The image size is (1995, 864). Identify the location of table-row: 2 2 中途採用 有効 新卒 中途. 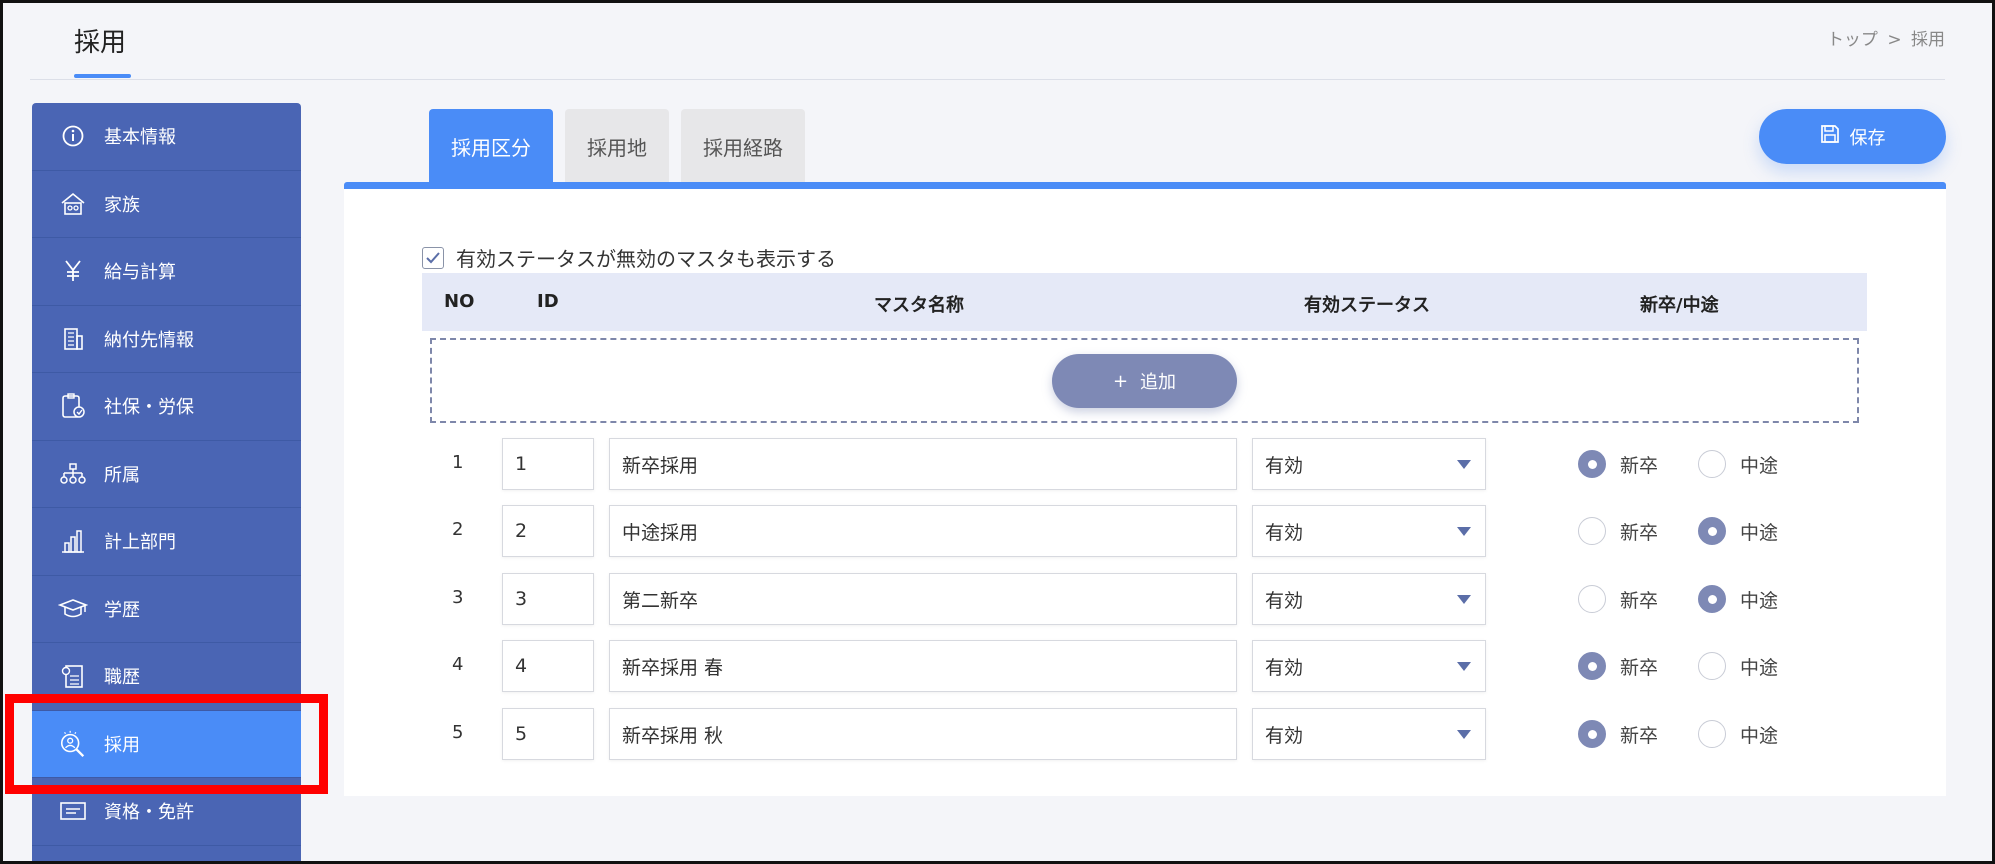
(997, 531).